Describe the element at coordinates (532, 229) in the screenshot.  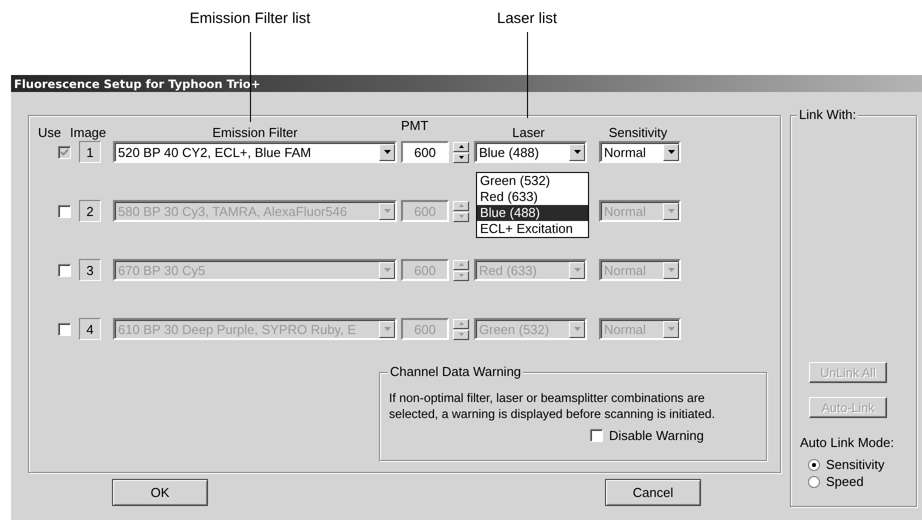
I see `laser-option: ECL+ Excitation` at that location.